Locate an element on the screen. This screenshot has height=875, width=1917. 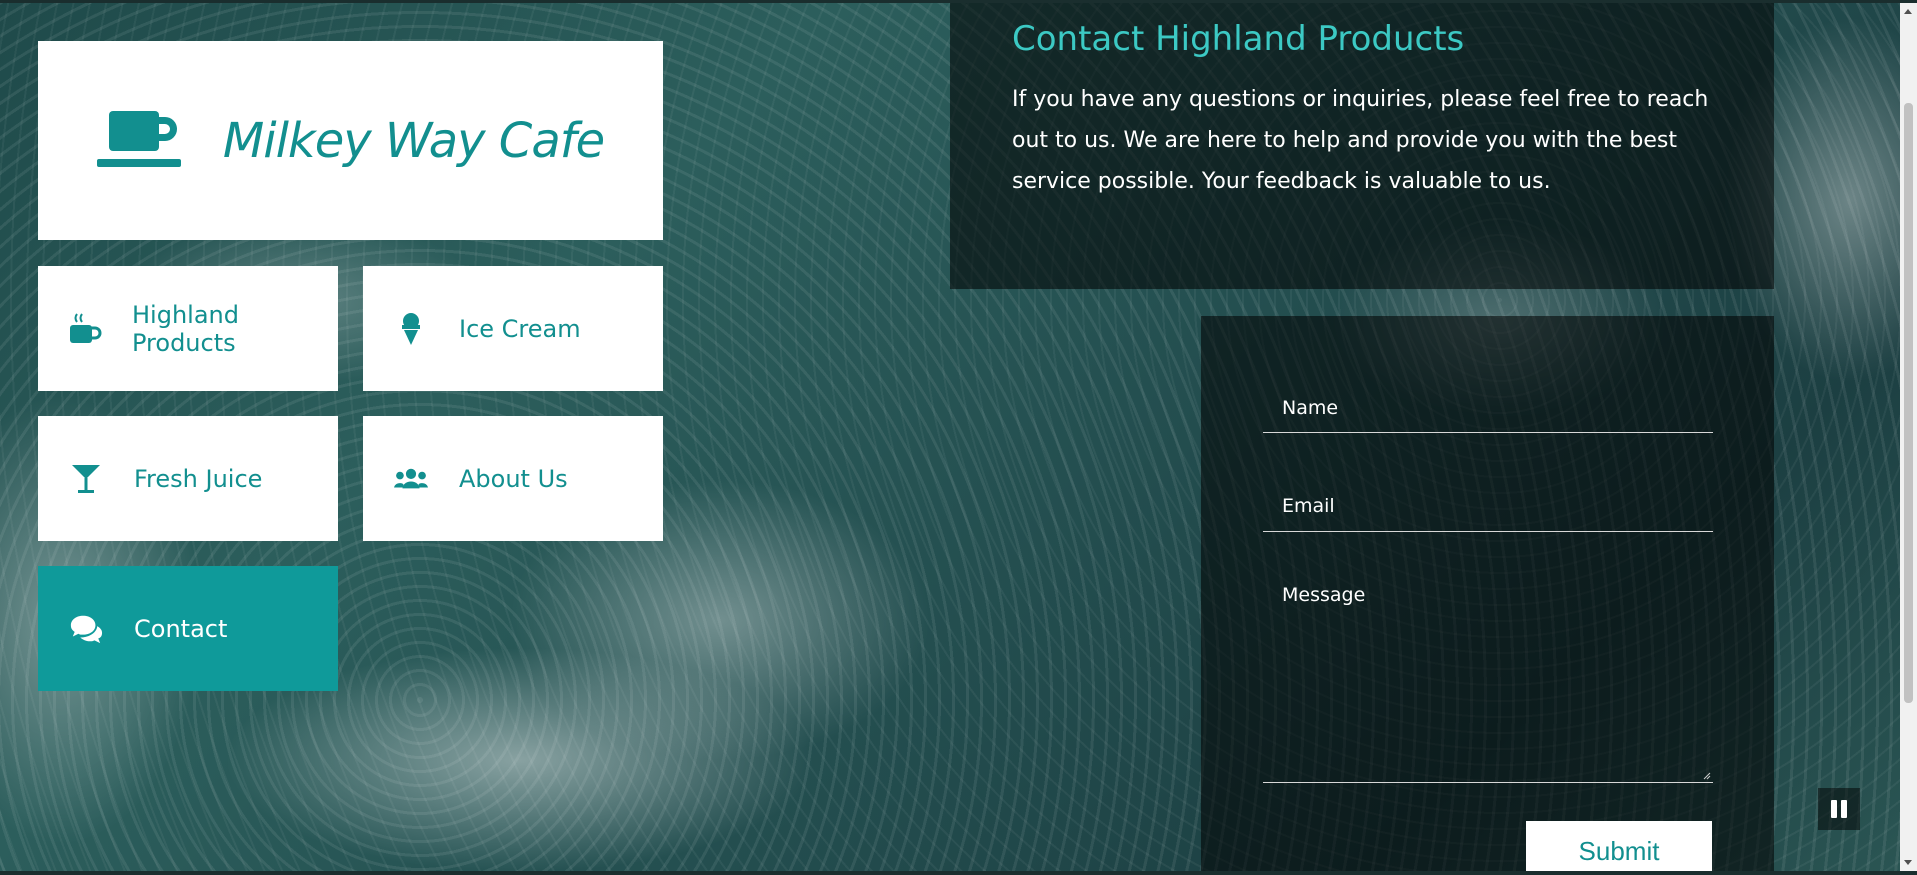
submit-button: Submit is located at coordinates (1619, 848).